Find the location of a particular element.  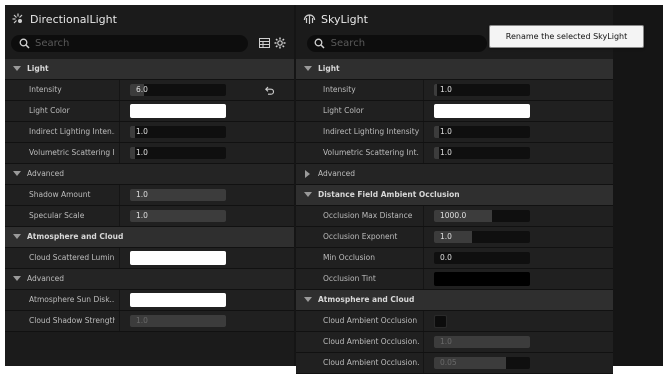

property-label: Cloud Ambient Occlusion is located at coordinates (370, 320).